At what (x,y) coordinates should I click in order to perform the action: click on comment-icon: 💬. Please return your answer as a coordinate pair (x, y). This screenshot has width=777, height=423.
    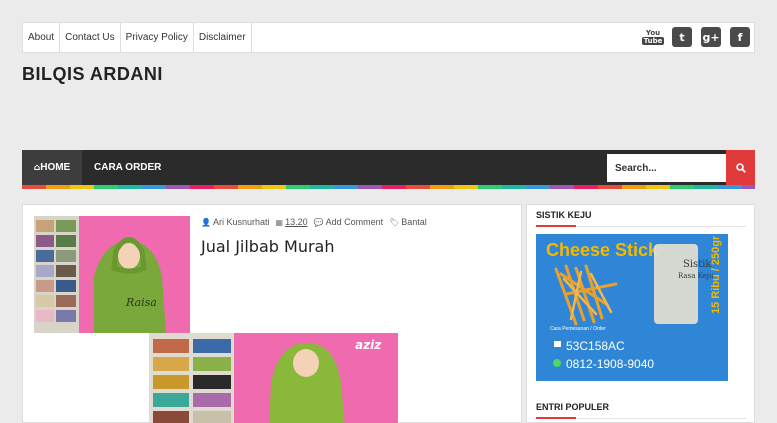
    Looking at the image, I should click on (318, 222).